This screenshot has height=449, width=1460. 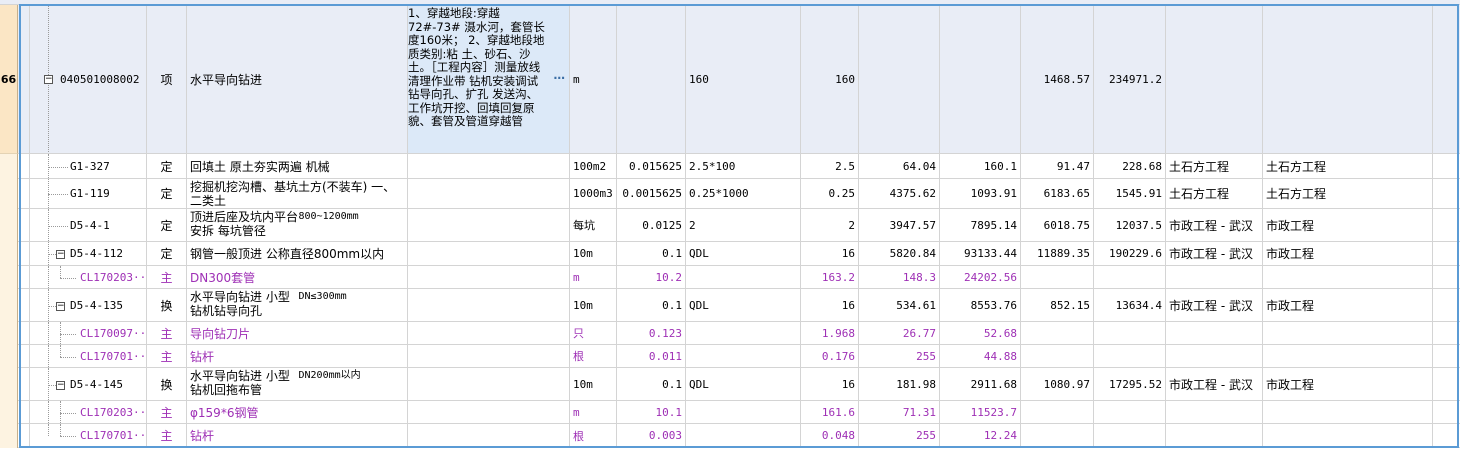 What do you see at coordinates (743, 166) in the screenshot?
I see `expr-cell: 2.5*100` at bounding box center [743, 166].